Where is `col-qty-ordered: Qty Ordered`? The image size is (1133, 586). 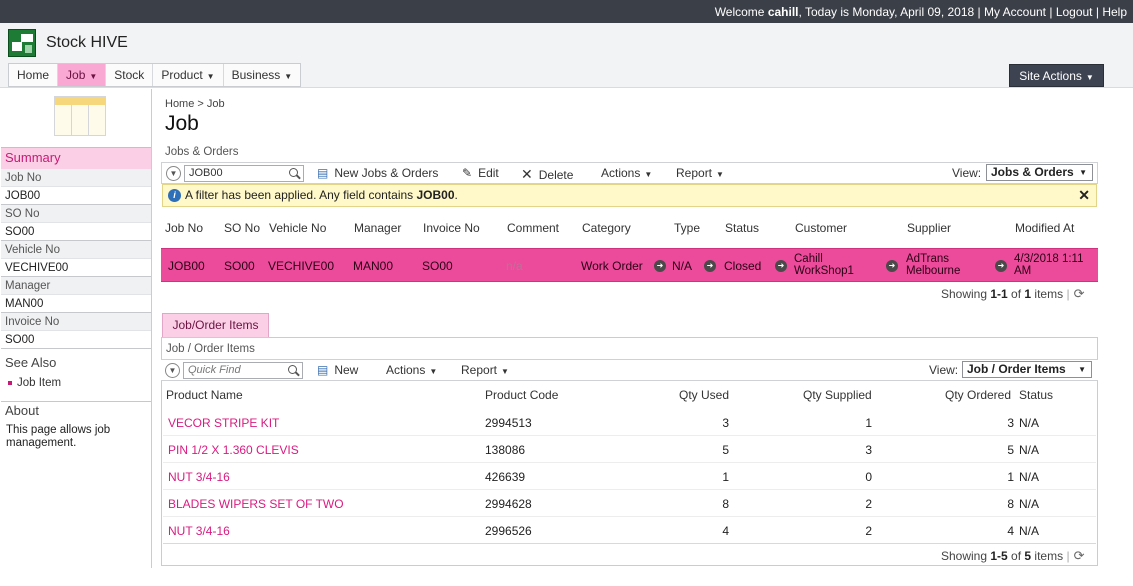 col-qty-ordered: Qty Ordered is located at coordinates (978, 395).